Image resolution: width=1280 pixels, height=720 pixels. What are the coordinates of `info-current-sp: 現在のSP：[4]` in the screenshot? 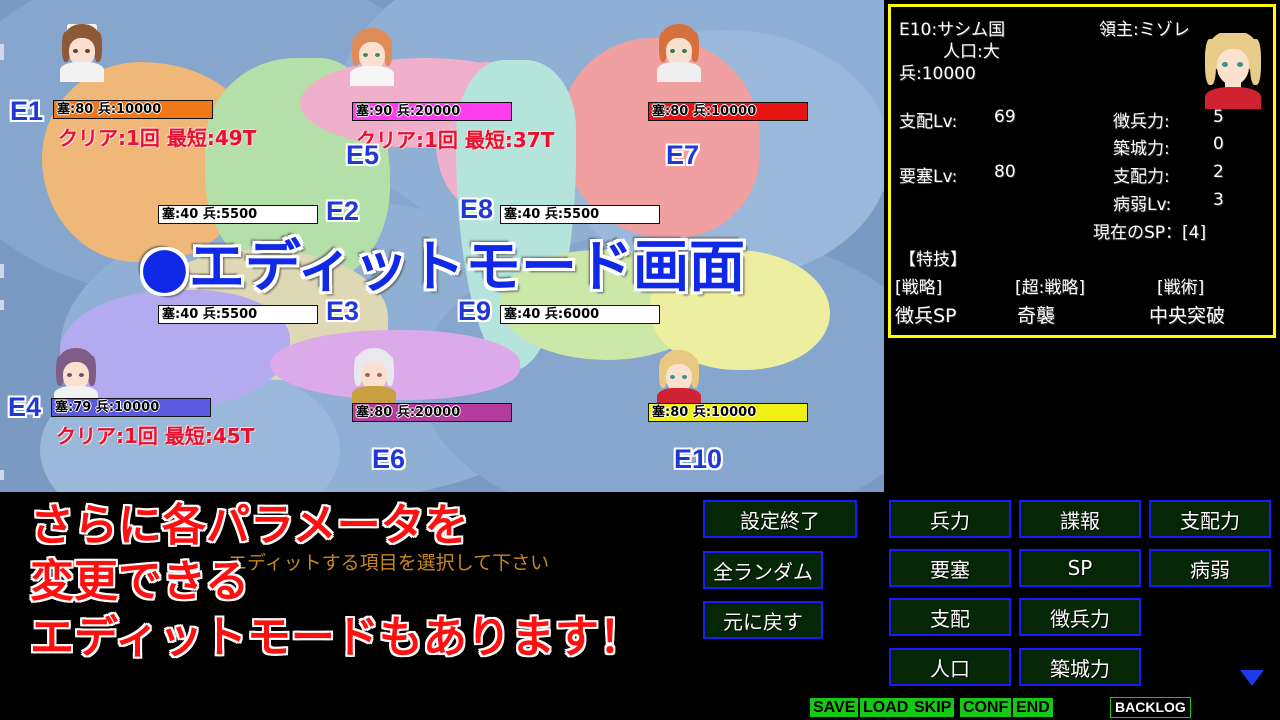 It's located at (1150, 233).